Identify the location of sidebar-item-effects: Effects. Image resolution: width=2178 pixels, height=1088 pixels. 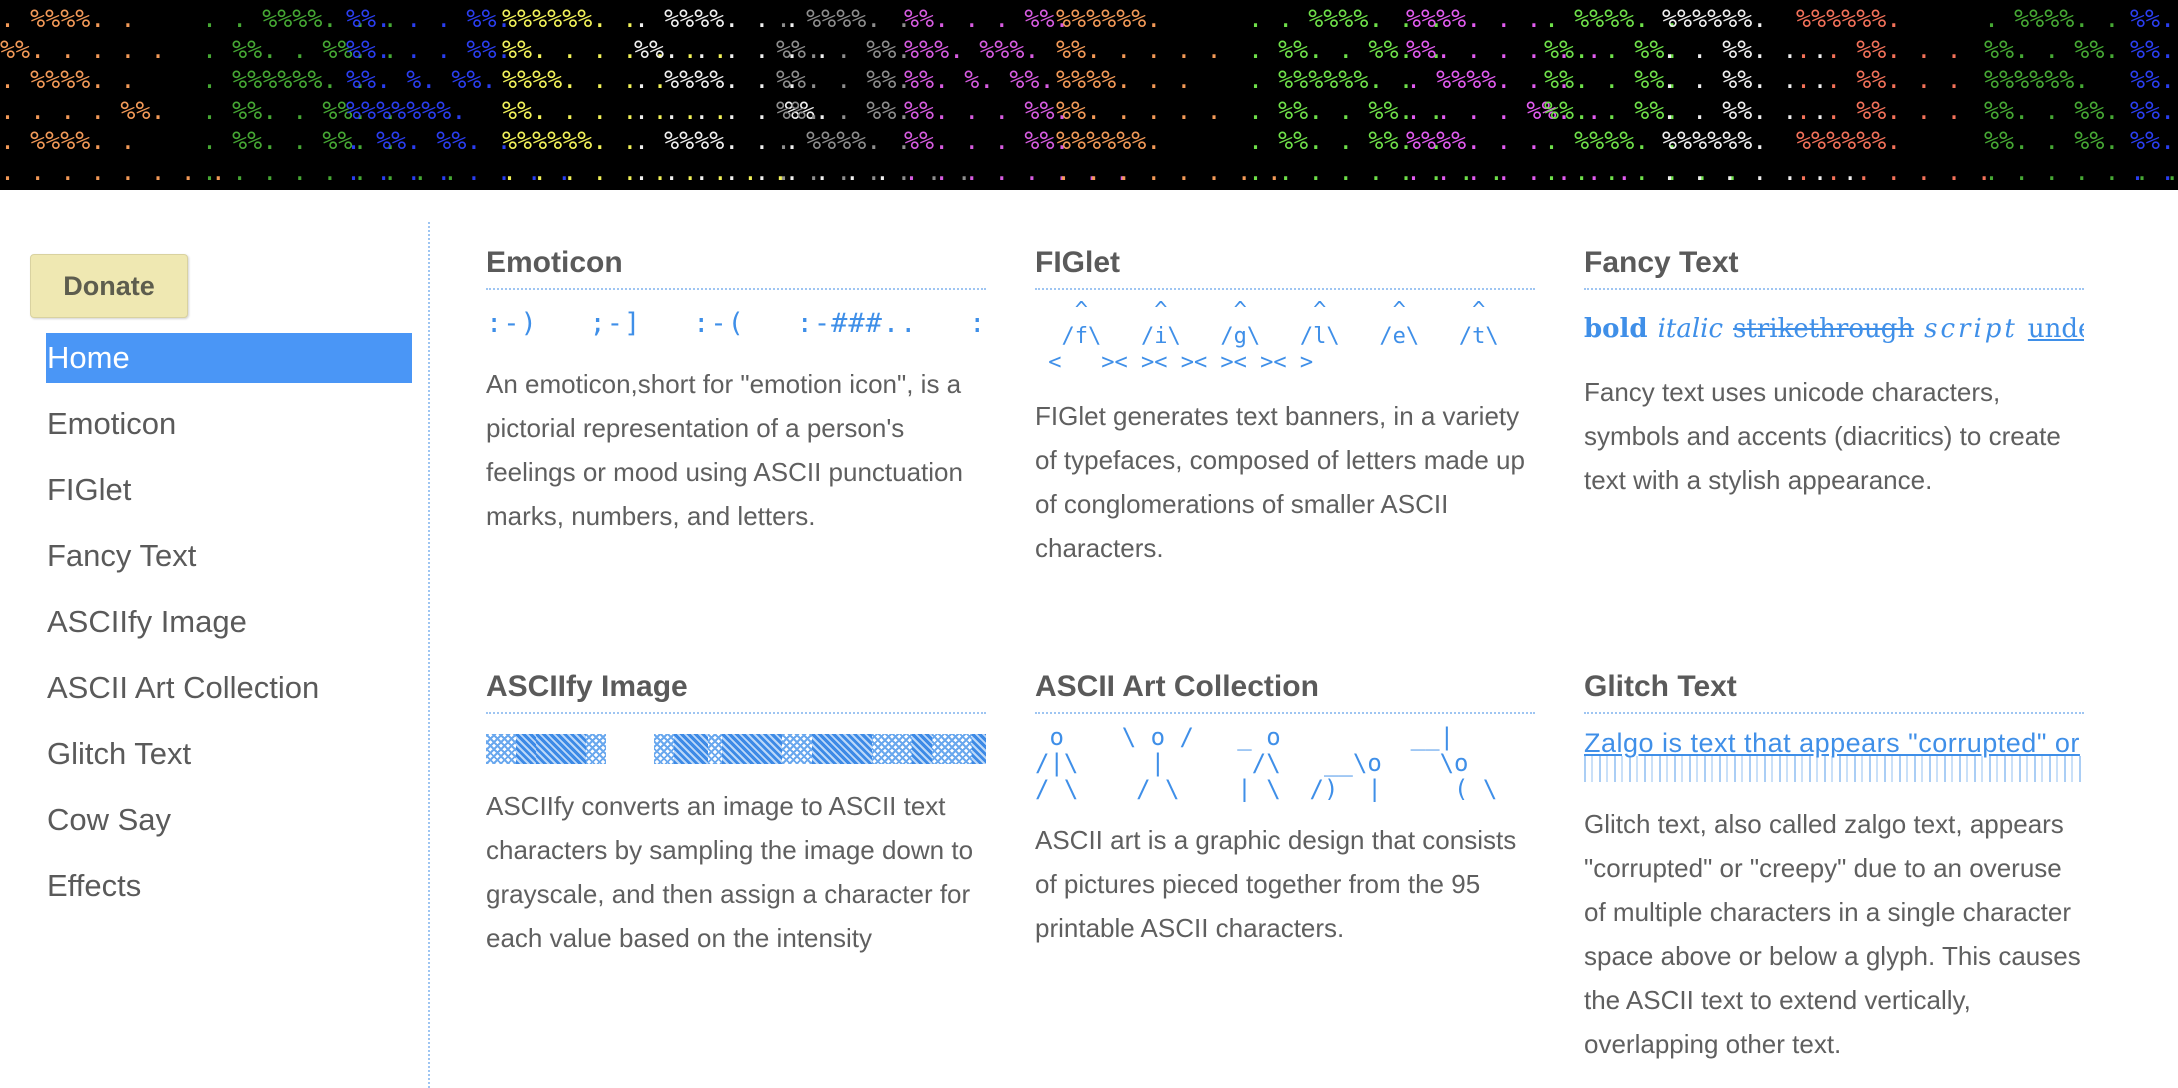
(229, 886).